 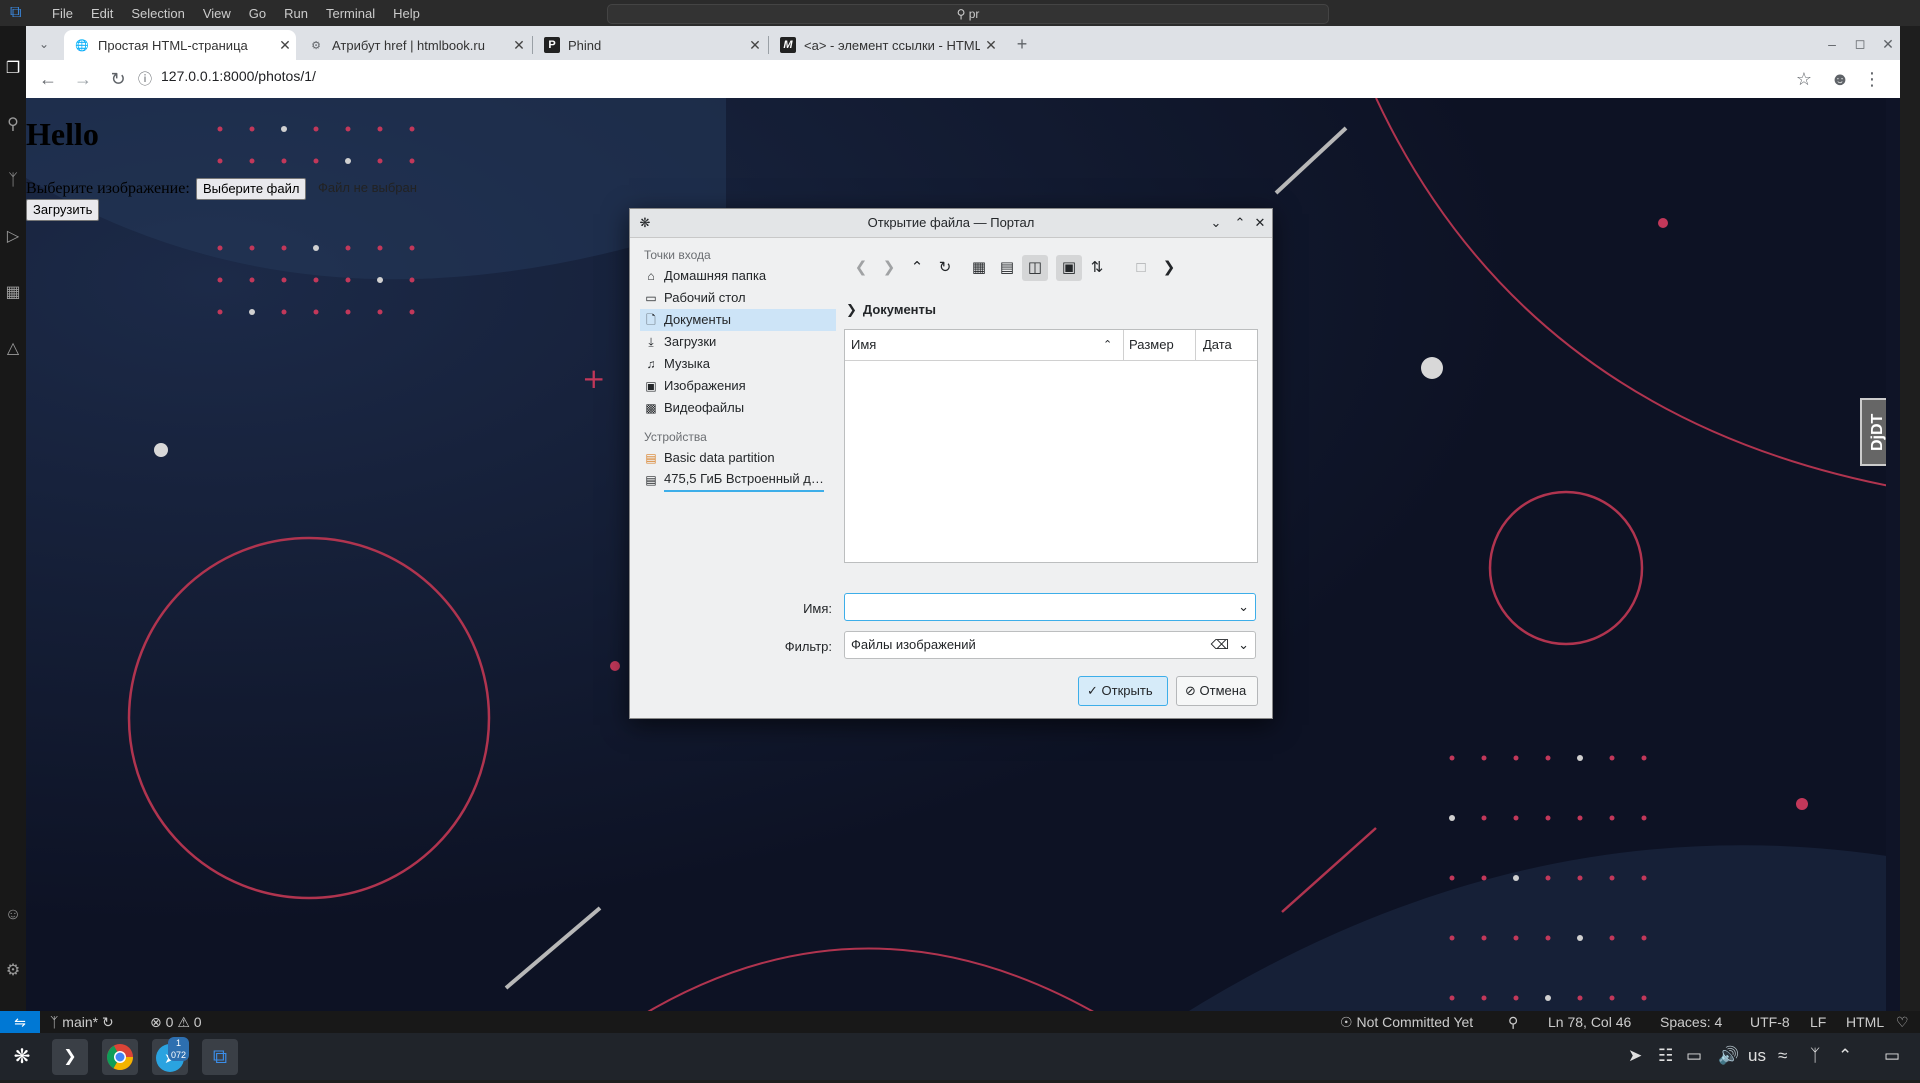 I want to click on place-documents: 🗋 Документы, so click(x=738, y=320).